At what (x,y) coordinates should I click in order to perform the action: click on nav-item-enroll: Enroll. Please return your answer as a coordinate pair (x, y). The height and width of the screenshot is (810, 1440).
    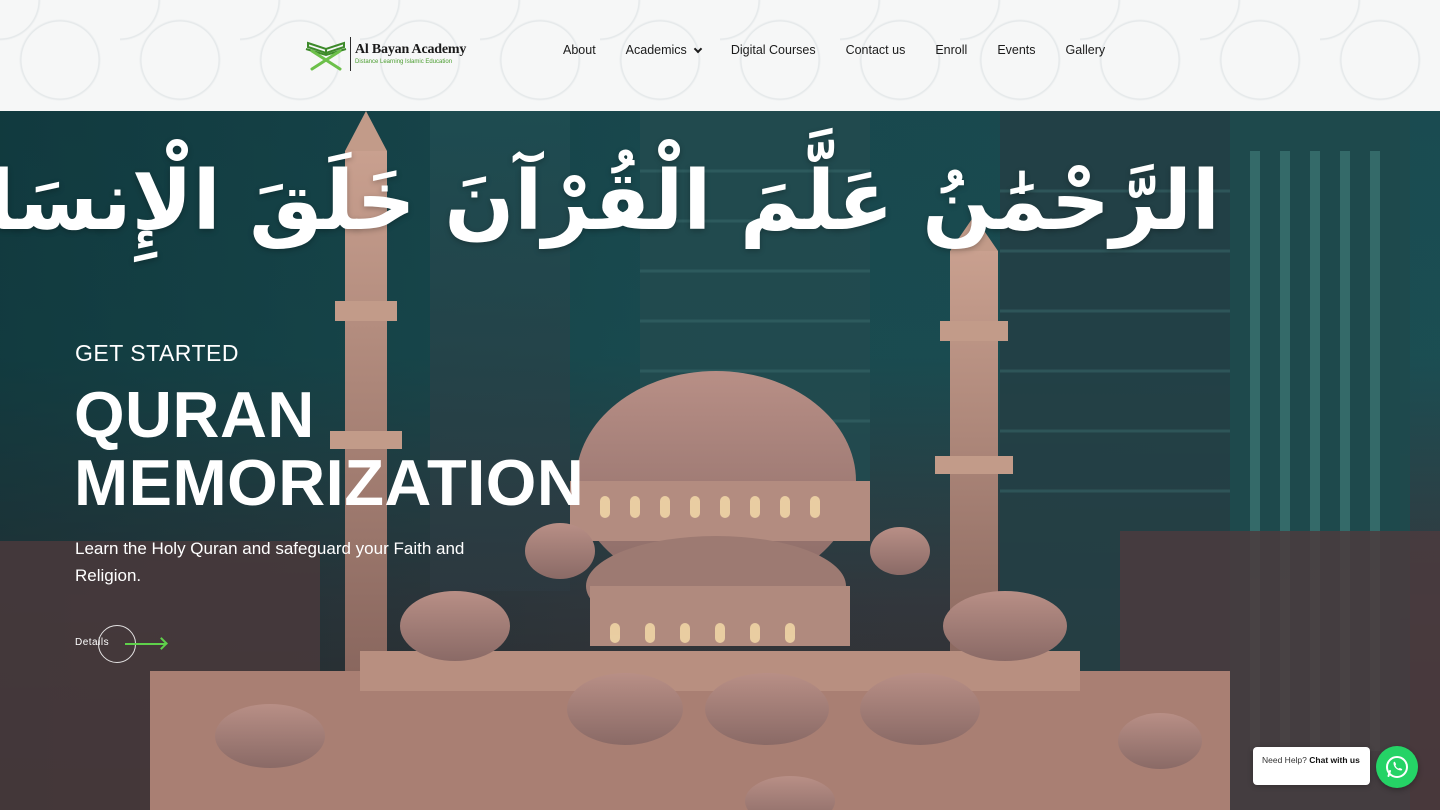
    Looking at the image, I should click on (951, 50).